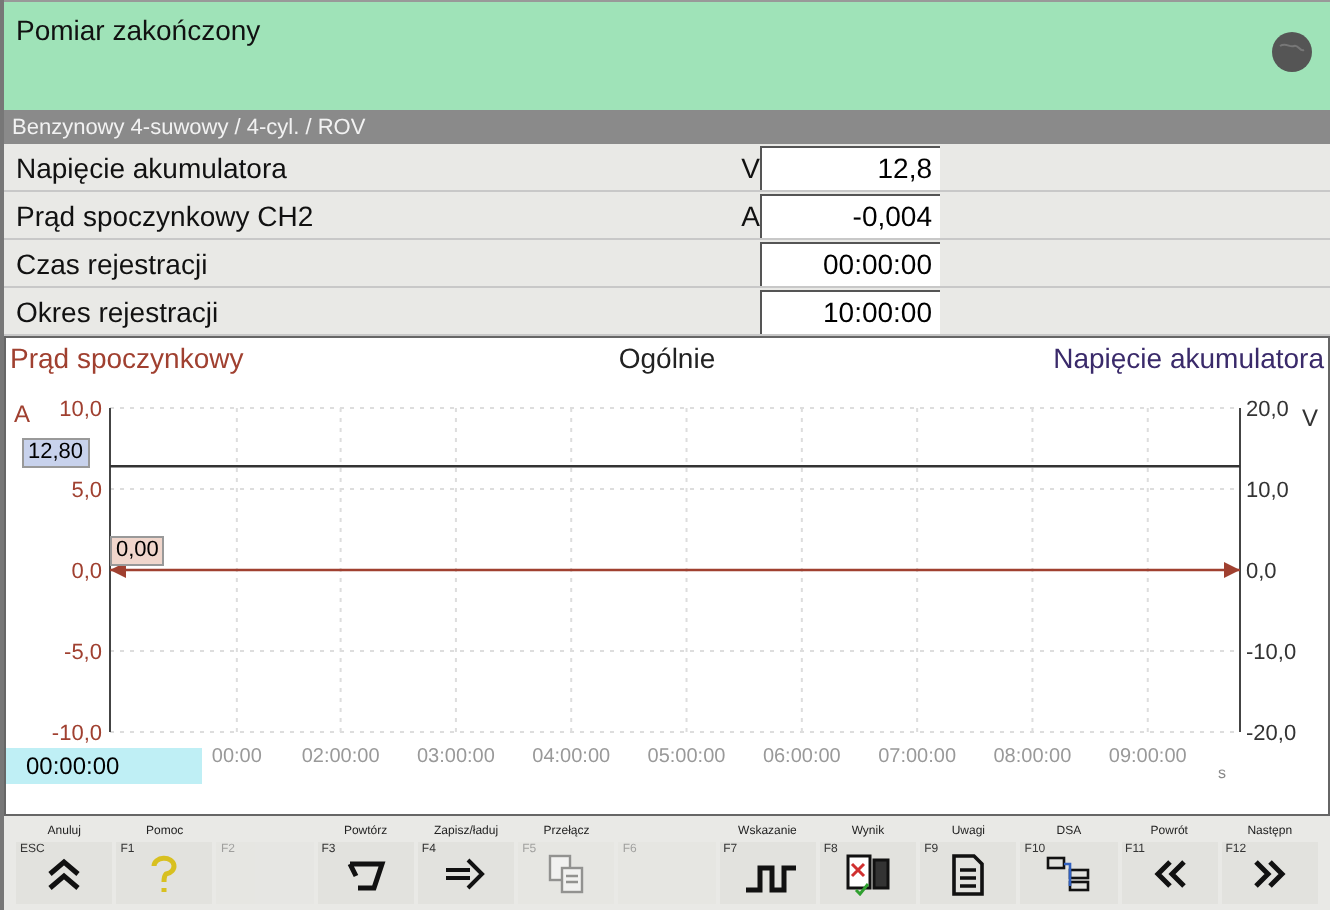 The height and width of the screenshot is (910, 1330). Describe the element at coordinates (867, 873) in the screenshot. I see `result-document-icon` at that location.